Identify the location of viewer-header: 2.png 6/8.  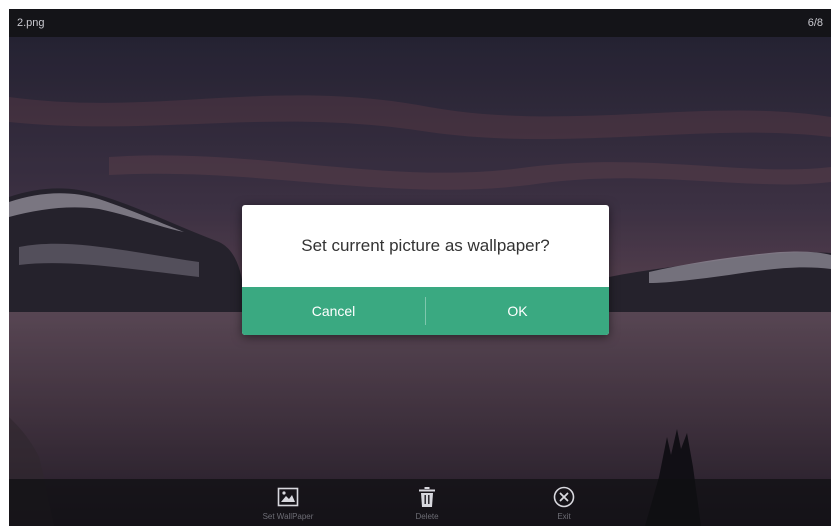
(420, 23).